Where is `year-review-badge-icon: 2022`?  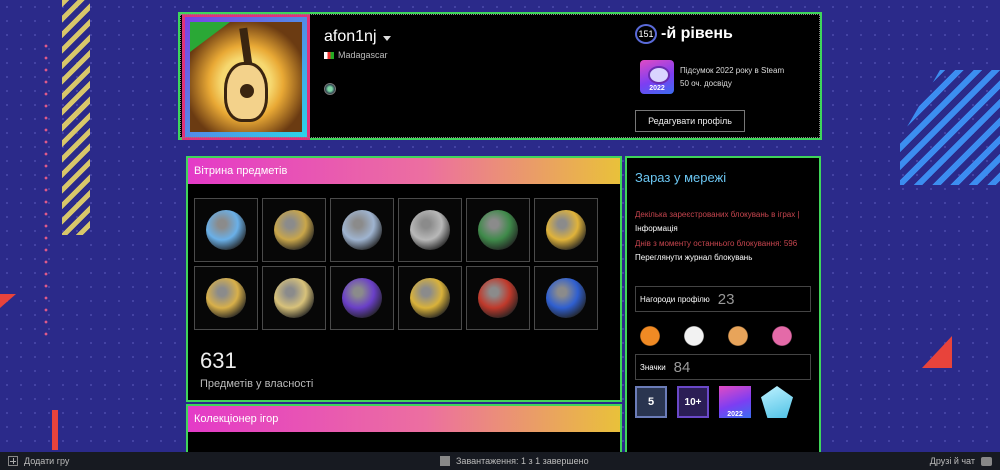 year-review-badge-icon: 2022 is located at coordinates (657, 77).